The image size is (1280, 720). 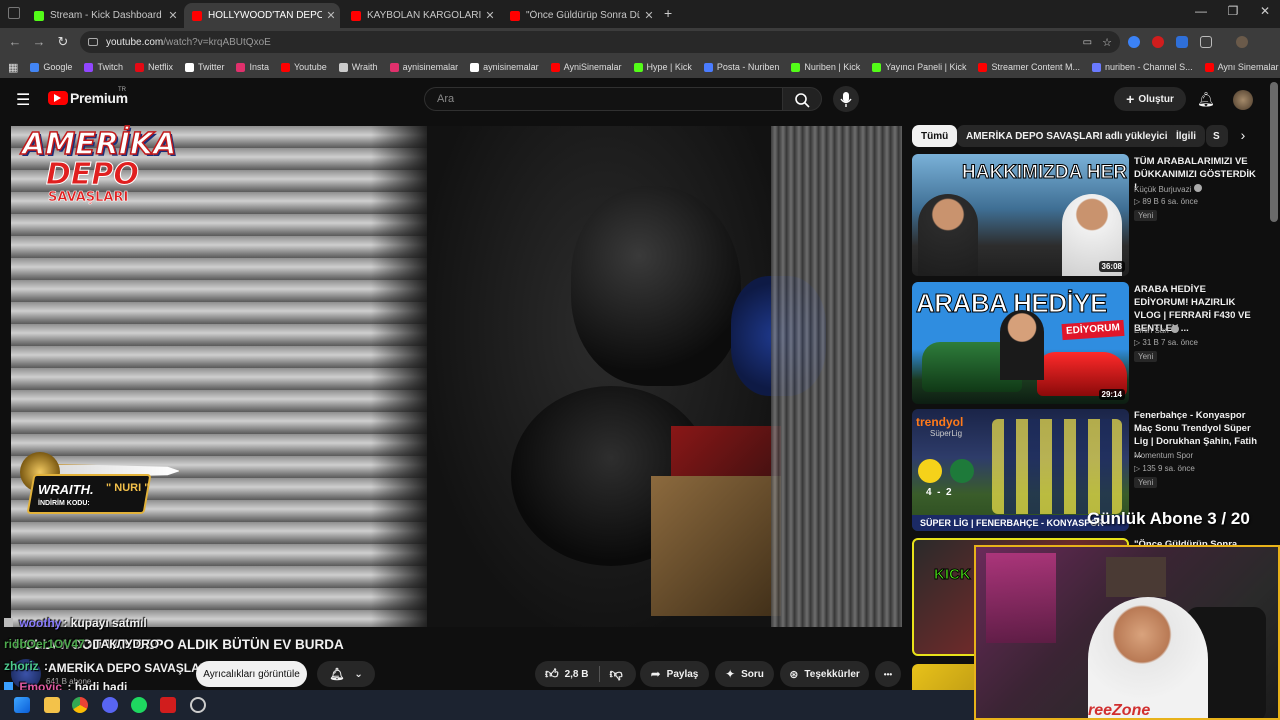 I want to click on bookmark-item: Twitch, so click(x=103, y=67).